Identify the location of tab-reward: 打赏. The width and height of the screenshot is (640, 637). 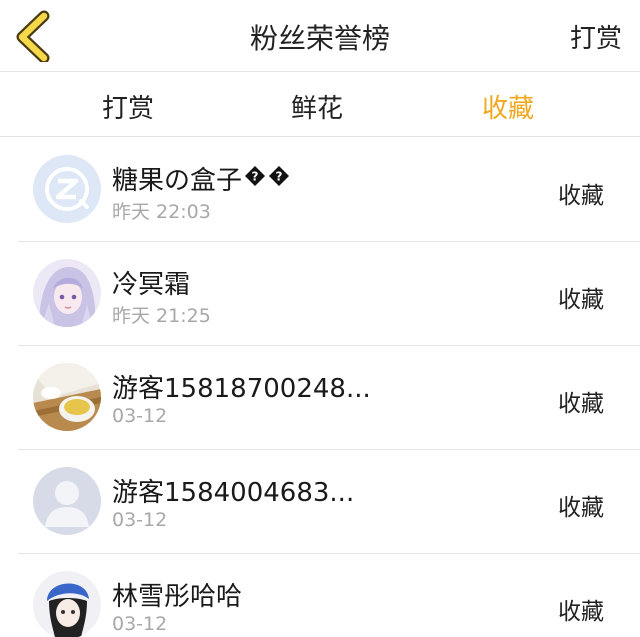
(128, 106).